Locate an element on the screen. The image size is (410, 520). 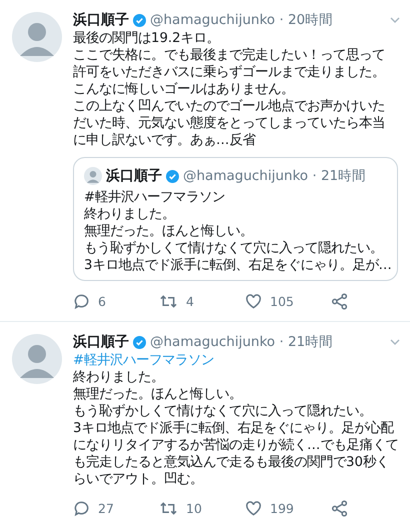
tweet-text: こんなに悔しいゴールはありません。 is located at coordinates (184, 89).